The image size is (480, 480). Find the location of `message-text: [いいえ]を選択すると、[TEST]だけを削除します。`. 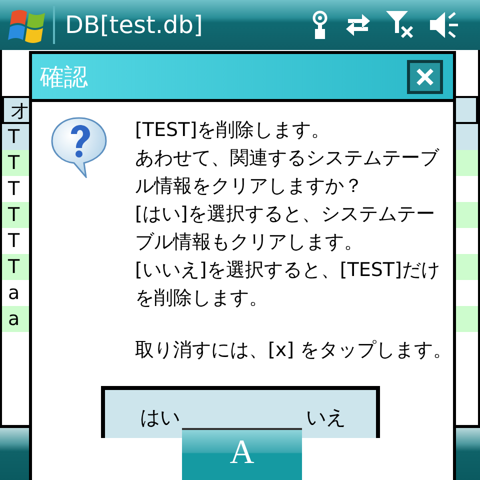

message-text: [いいえ]を選択すると、[TEST]だけを削除します。 is located at coordinates (288, 284).